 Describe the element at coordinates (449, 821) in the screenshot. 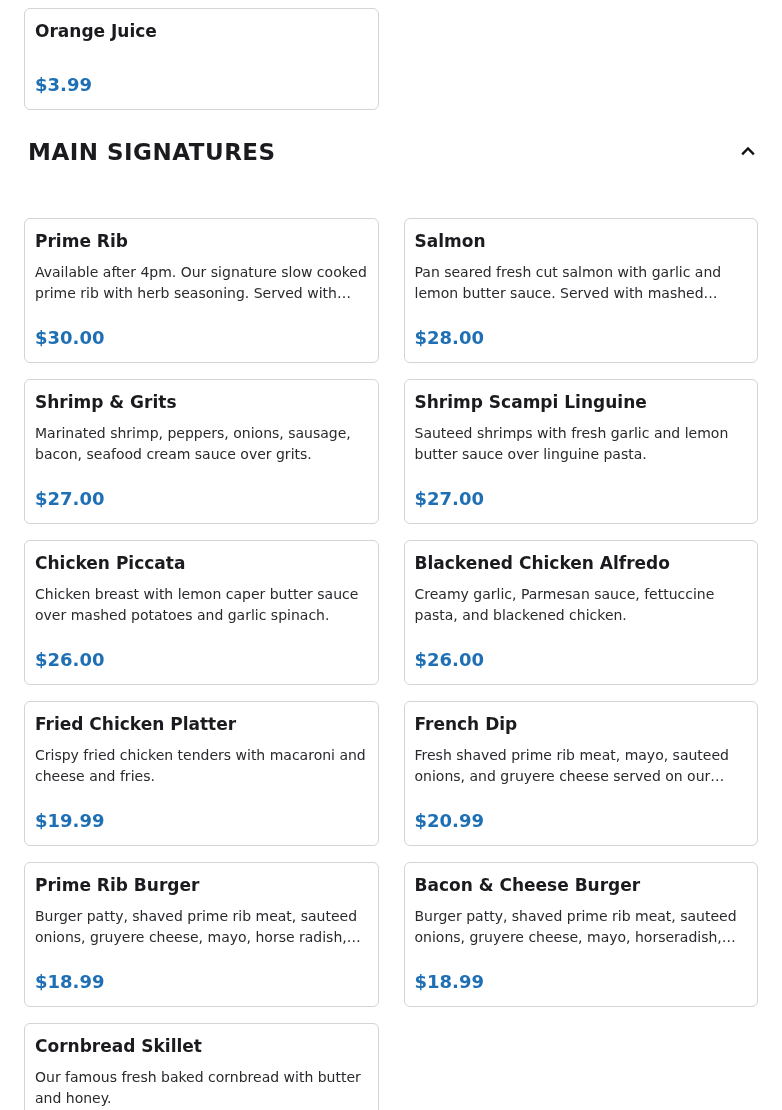

I see `item-price: $20.99` at that location.